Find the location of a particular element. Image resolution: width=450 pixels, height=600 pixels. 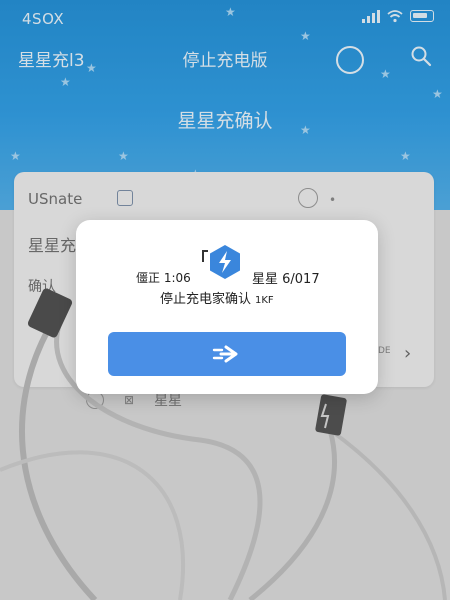

dialog-message: 停止充电家确认 1KF is located at coordinates (217, 297).